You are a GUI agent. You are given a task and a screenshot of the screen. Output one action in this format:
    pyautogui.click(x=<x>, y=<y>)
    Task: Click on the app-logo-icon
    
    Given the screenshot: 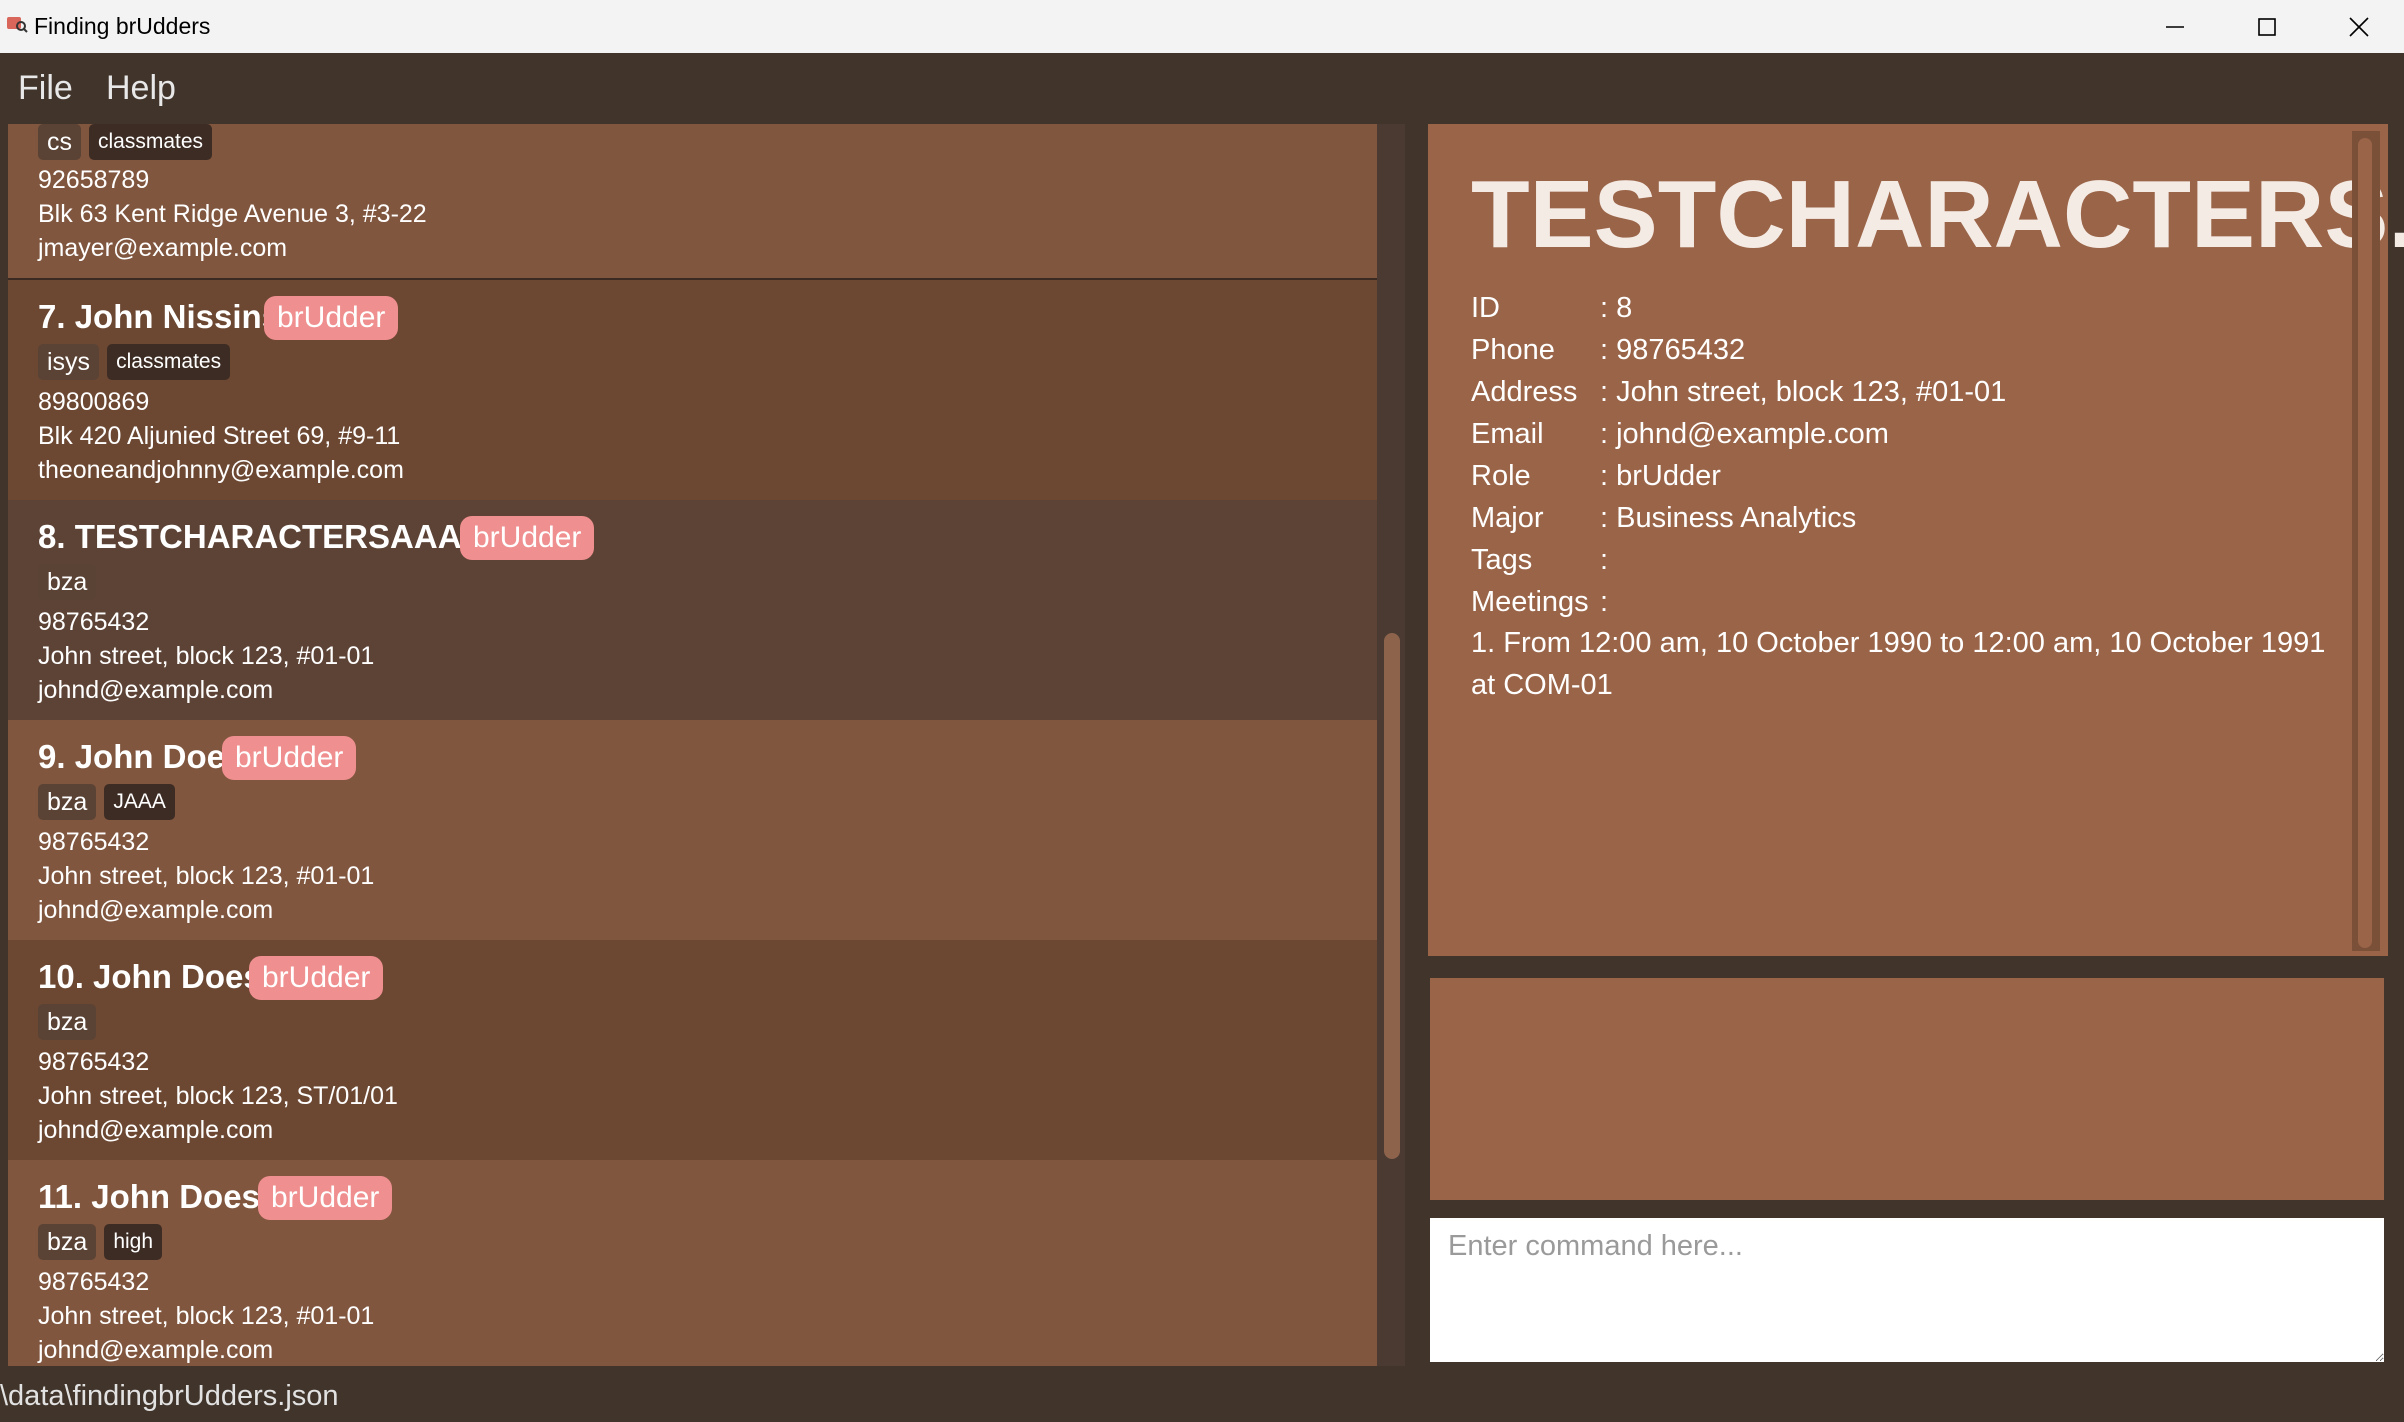 What is the action you would take?
    pyautogui.click(x=17, y=25)
    